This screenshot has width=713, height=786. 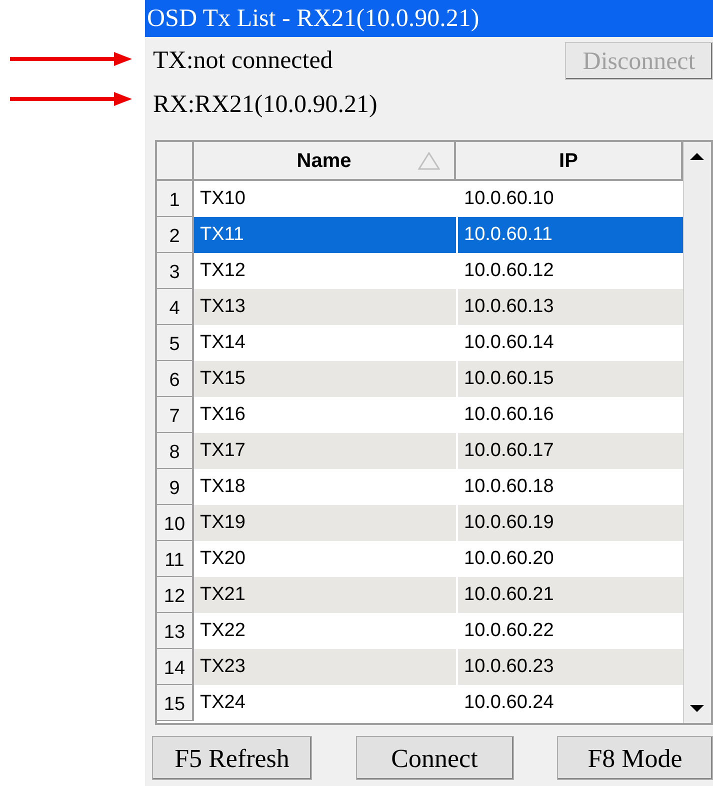 What do you see at coordinates (175, 595) in the screenshot?
I see `row-number: 12` at bounding box center [175, 595].